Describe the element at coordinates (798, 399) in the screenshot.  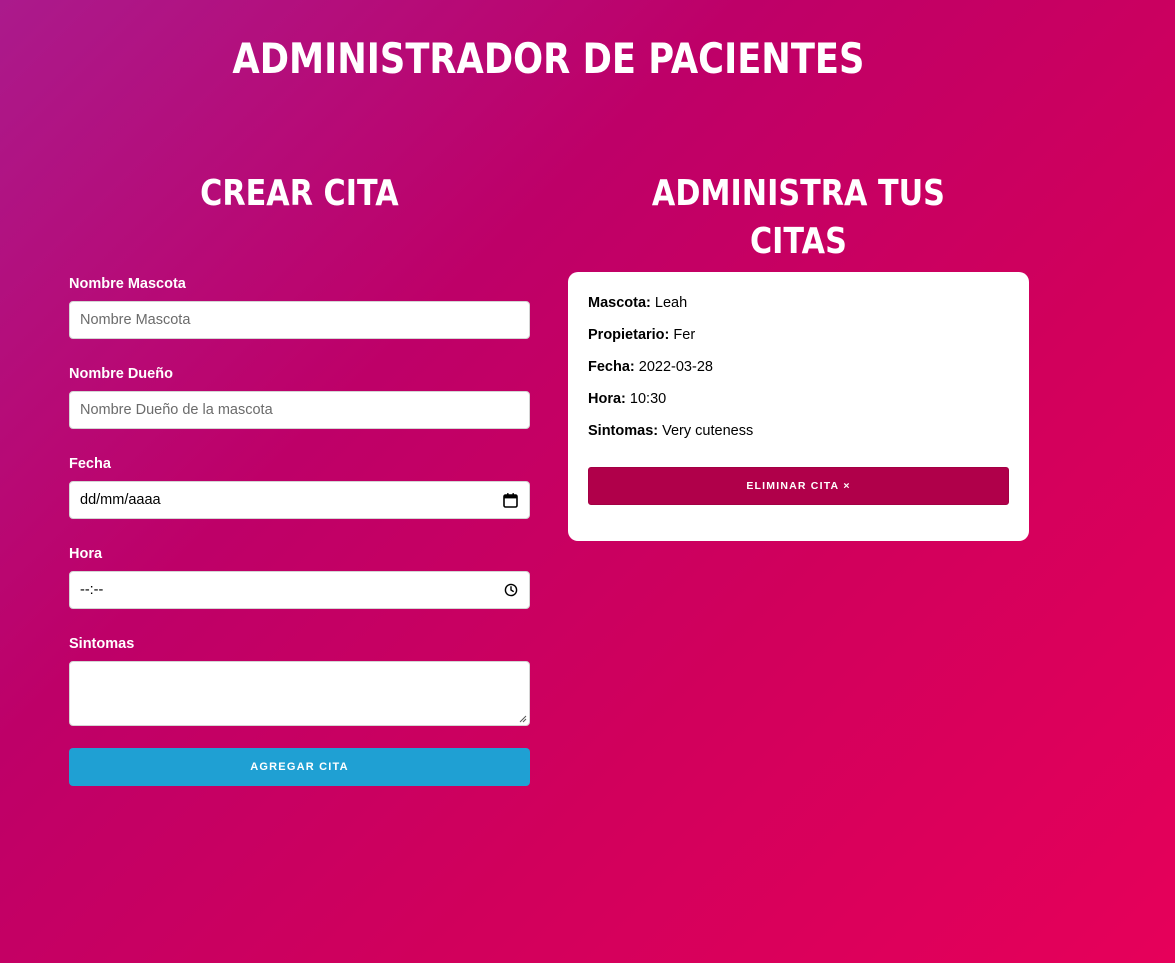
I see `appointment-time: Hora: 10:30` at that location.